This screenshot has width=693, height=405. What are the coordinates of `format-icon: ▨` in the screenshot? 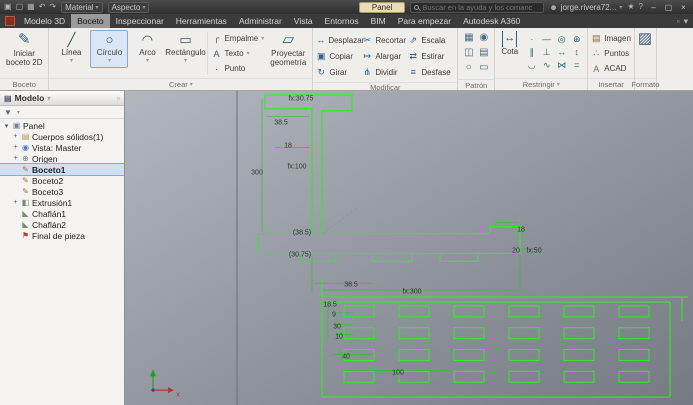 It's located at (645, 39).